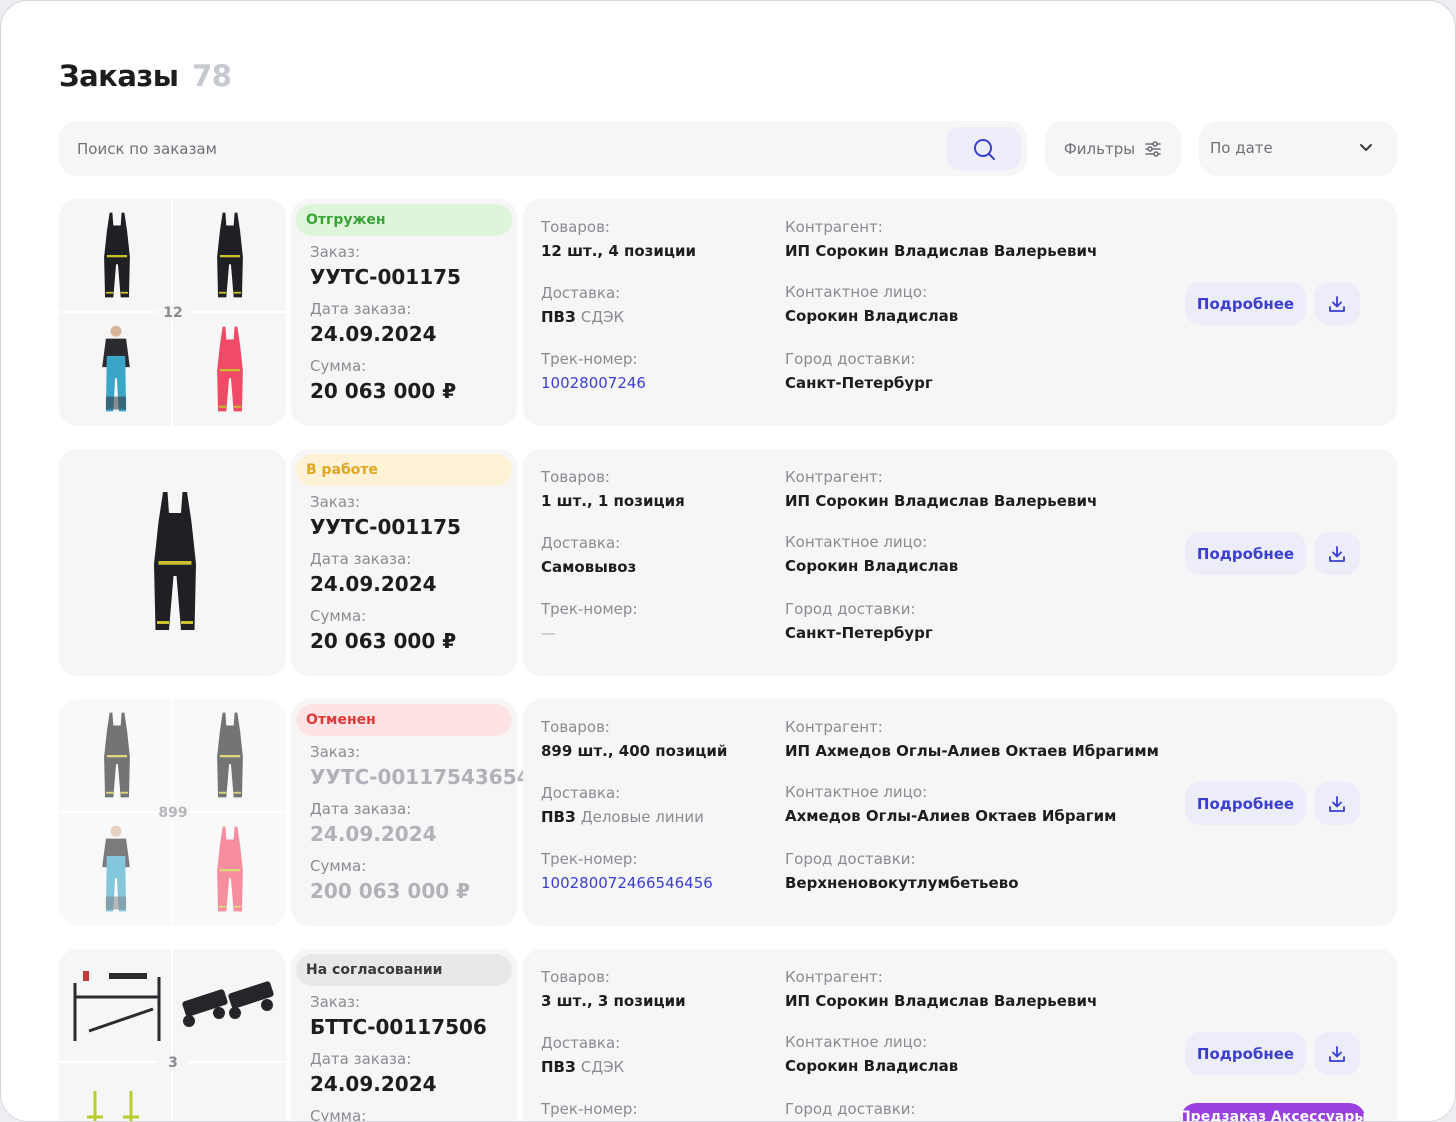 This screenshot has height=1122, width=1456. Describe the element at coordinates (951, 816) in the screenshot. I see `contact-value: Ахмедов Оглы-Алиев Октаев Ибрагим` at that location.